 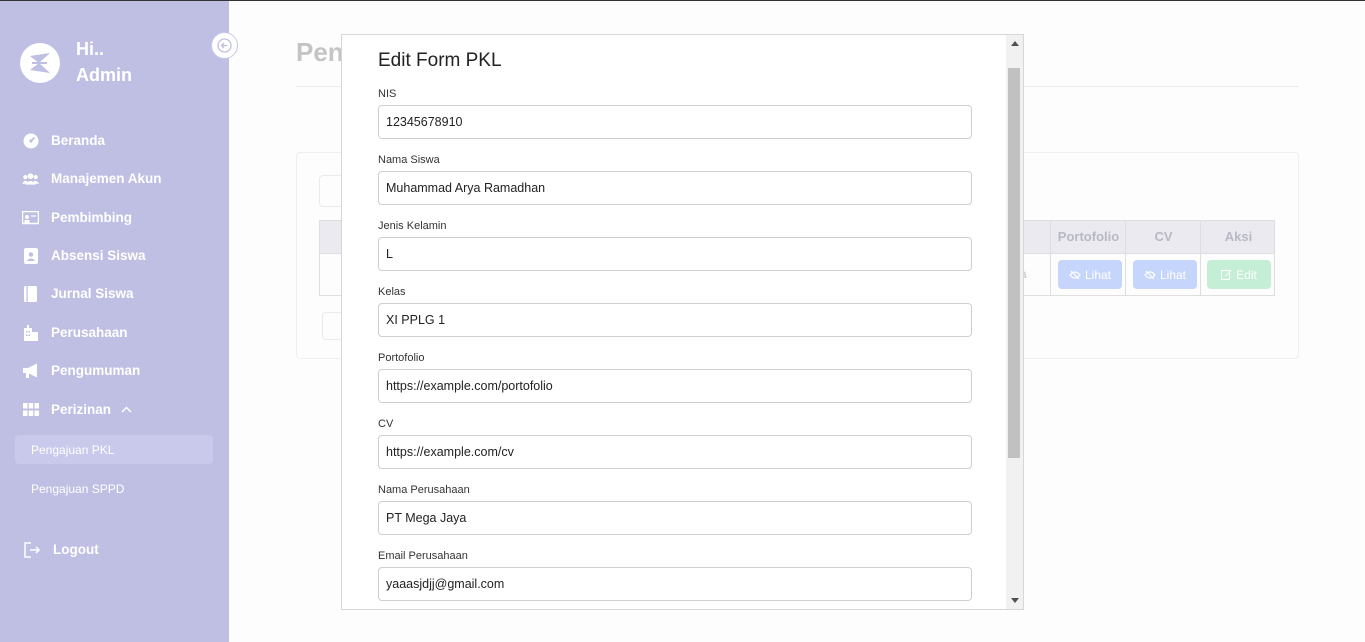 What do you see at coordinates (114, 449) in the screenshot?
I see `sidebar-subitem-pengajuan-pkl: Pengajuan PKL` at bounding box center [114, 449].